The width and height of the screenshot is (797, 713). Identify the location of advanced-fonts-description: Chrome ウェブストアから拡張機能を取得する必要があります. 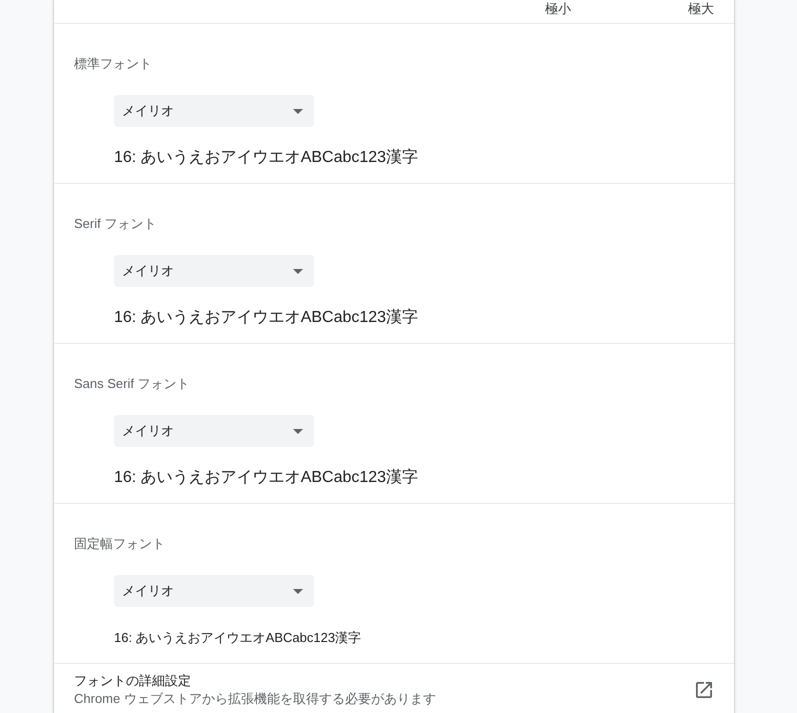
(255, 699).